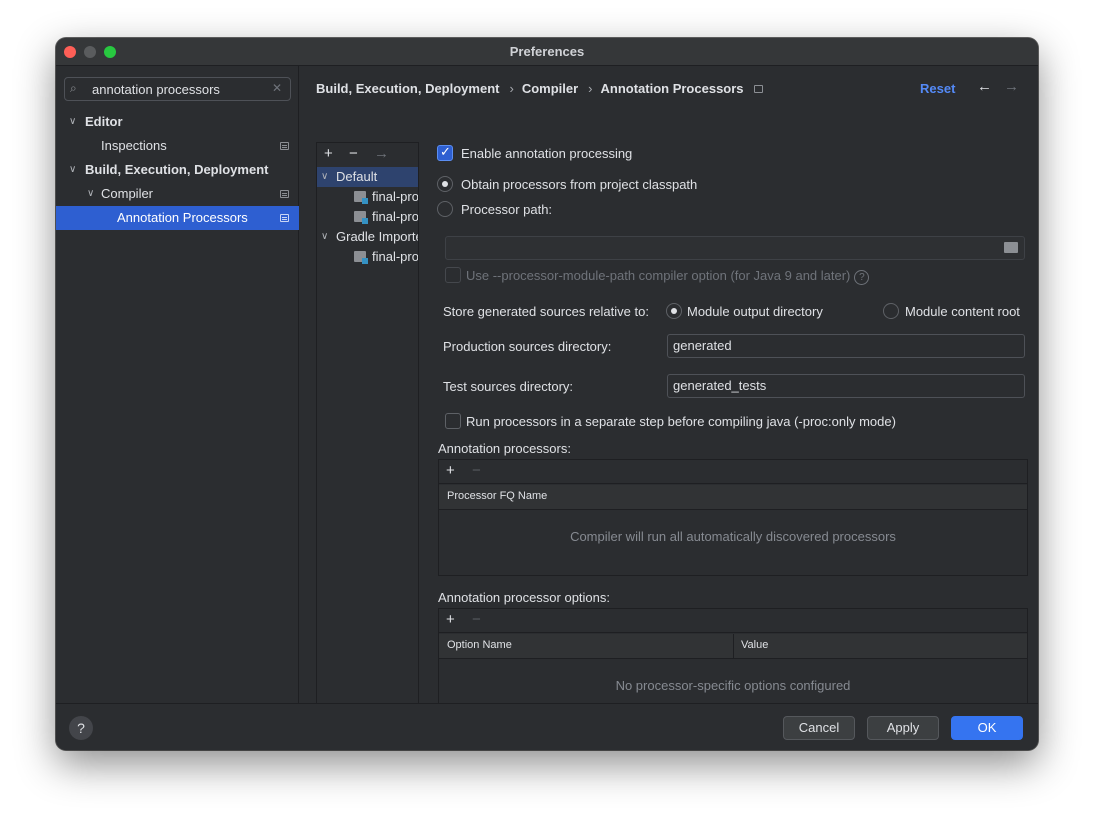  Describe the element at coordinates (377, 236) in the screenshot. I see `profile-label: Gradle Imported` at that location.